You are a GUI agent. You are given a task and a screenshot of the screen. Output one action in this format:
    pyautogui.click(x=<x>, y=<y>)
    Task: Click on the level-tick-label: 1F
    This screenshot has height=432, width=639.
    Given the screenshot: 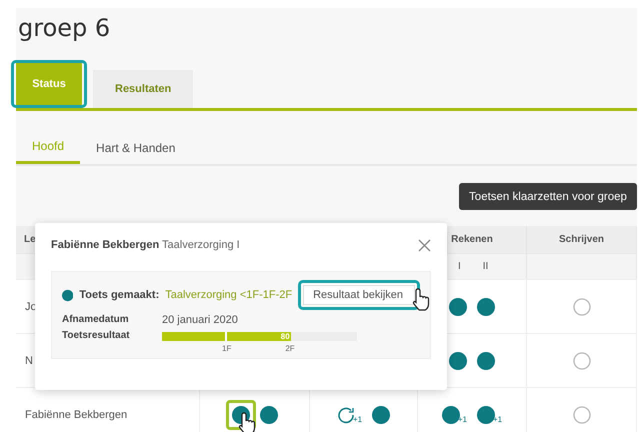 What is the action you would take?
    pyautogui.click(x=227, y=348)
    